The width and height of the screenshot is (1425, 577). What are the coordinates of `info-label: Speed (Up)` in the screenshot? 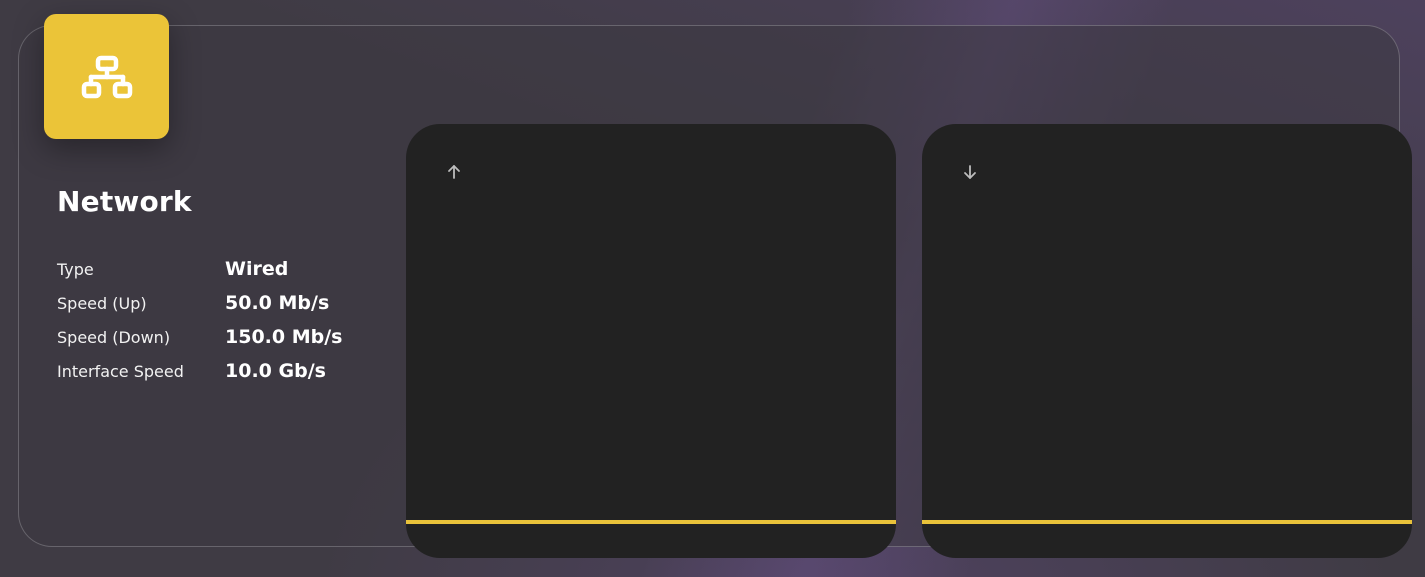 It's located at (102, 303).